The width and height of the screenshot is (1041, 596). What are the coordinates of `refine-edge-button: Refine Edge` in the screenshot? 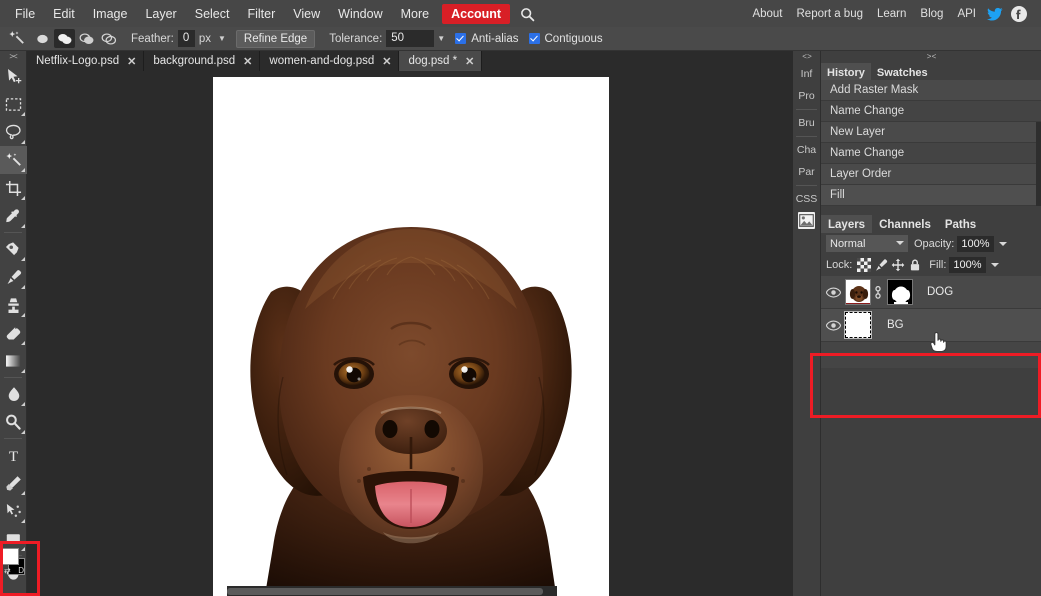 It's located at (275, 38).